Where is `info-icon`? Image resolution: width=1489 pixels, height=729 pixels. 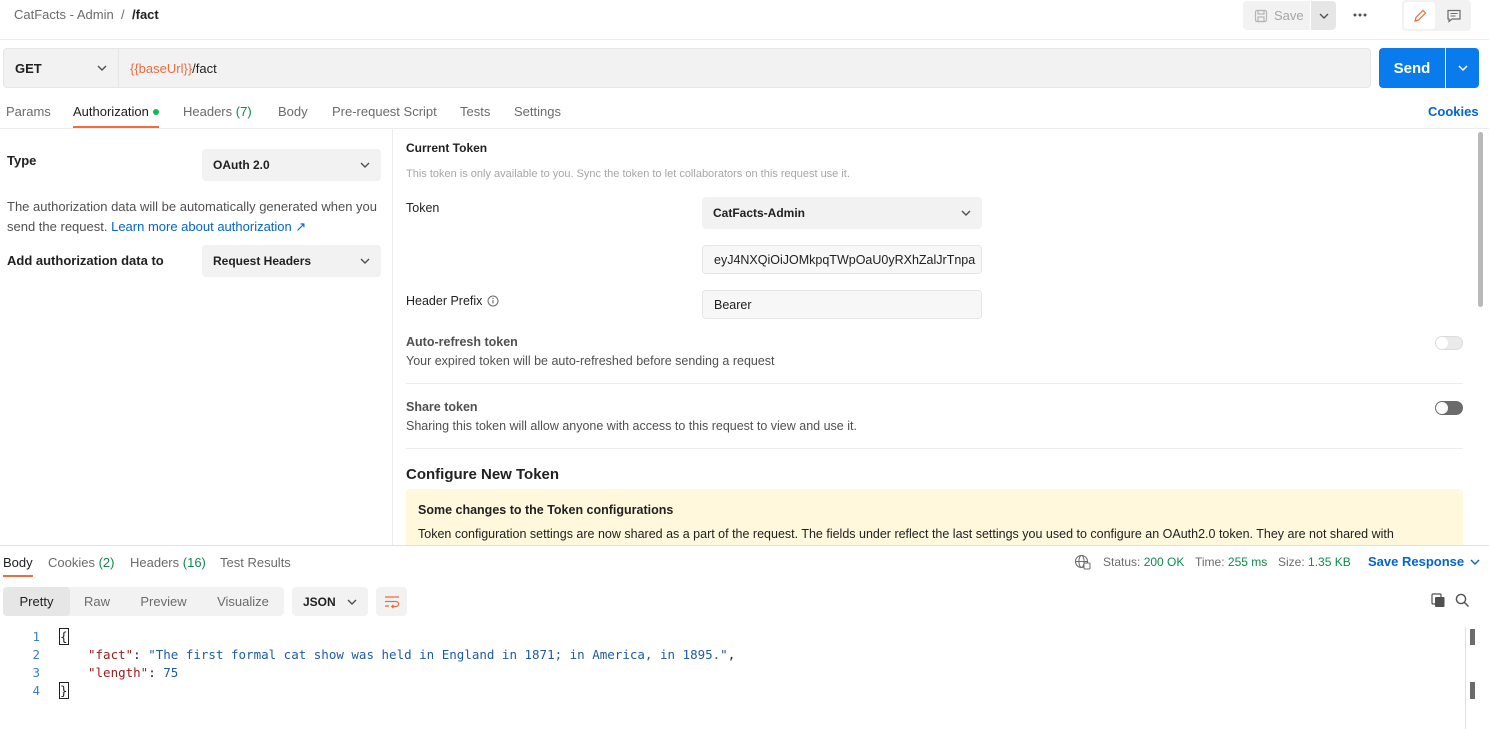 info-icon is located at coordinates (493, 301).